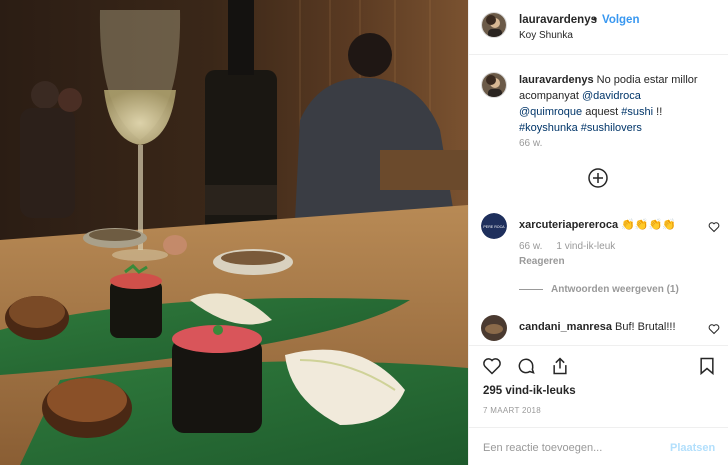 Image resolution: width=728 pixels, height=465 pixels. What do you see at coordinates (558, 20) in the screenshot?
I see `username: lauravardenys` at bounding box center [558, 20].